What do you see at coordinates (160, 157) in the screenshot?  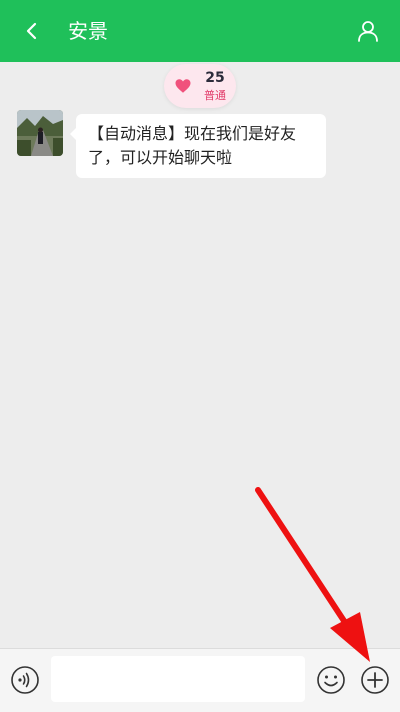 I see `message-text-line2: 了，可以开始聊天啦` at bounding box center [160, 157].